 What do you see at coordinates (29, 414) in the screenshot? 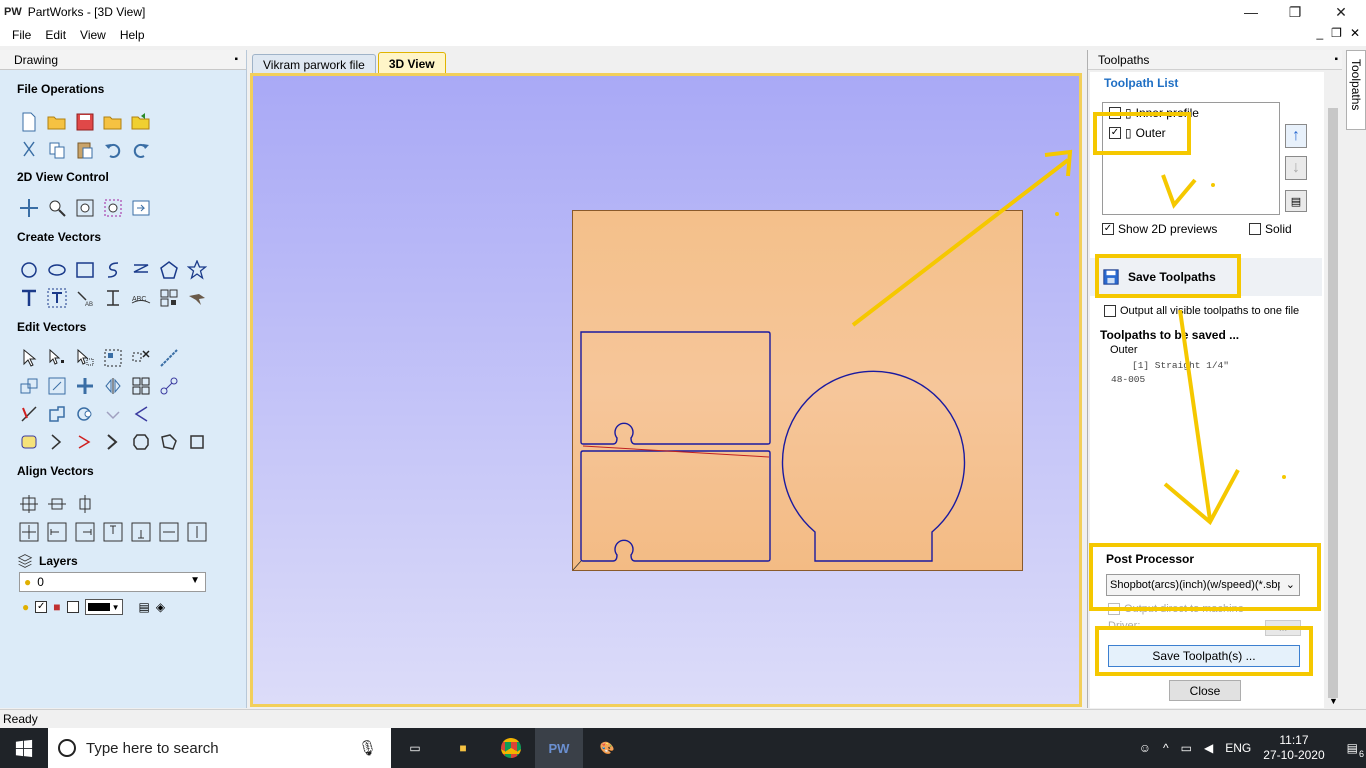
I see `trim-icon` at bounding box center [29, 414].